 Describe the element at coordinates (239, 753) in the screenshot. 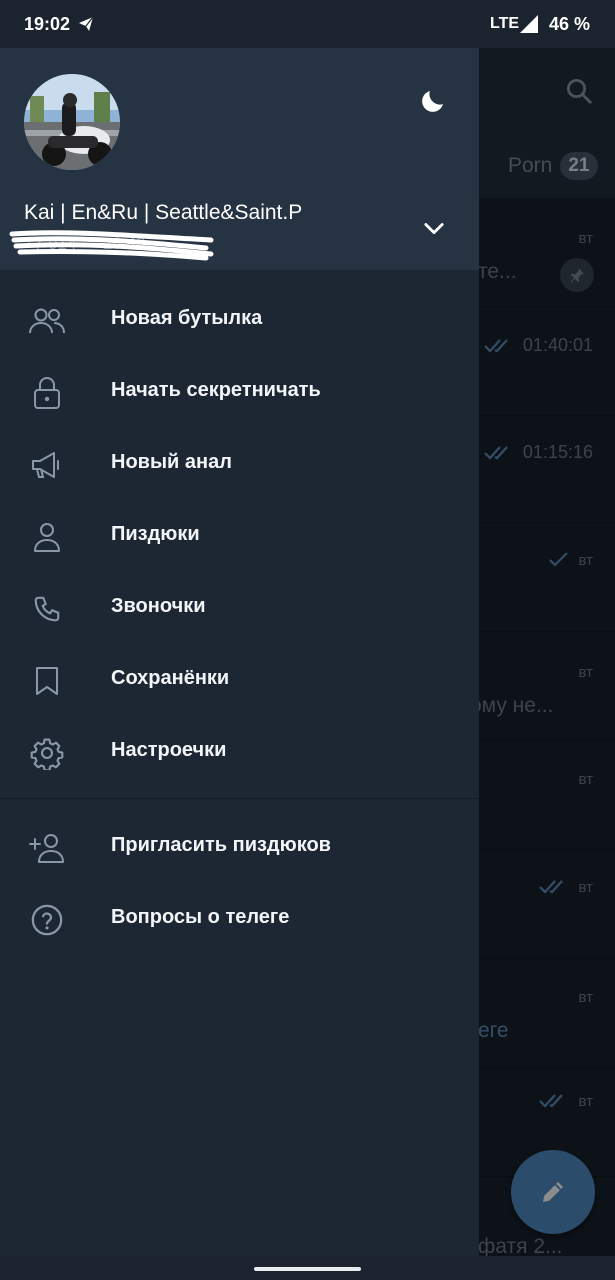

I see `menu-item-settings: Настроечки` at that location.